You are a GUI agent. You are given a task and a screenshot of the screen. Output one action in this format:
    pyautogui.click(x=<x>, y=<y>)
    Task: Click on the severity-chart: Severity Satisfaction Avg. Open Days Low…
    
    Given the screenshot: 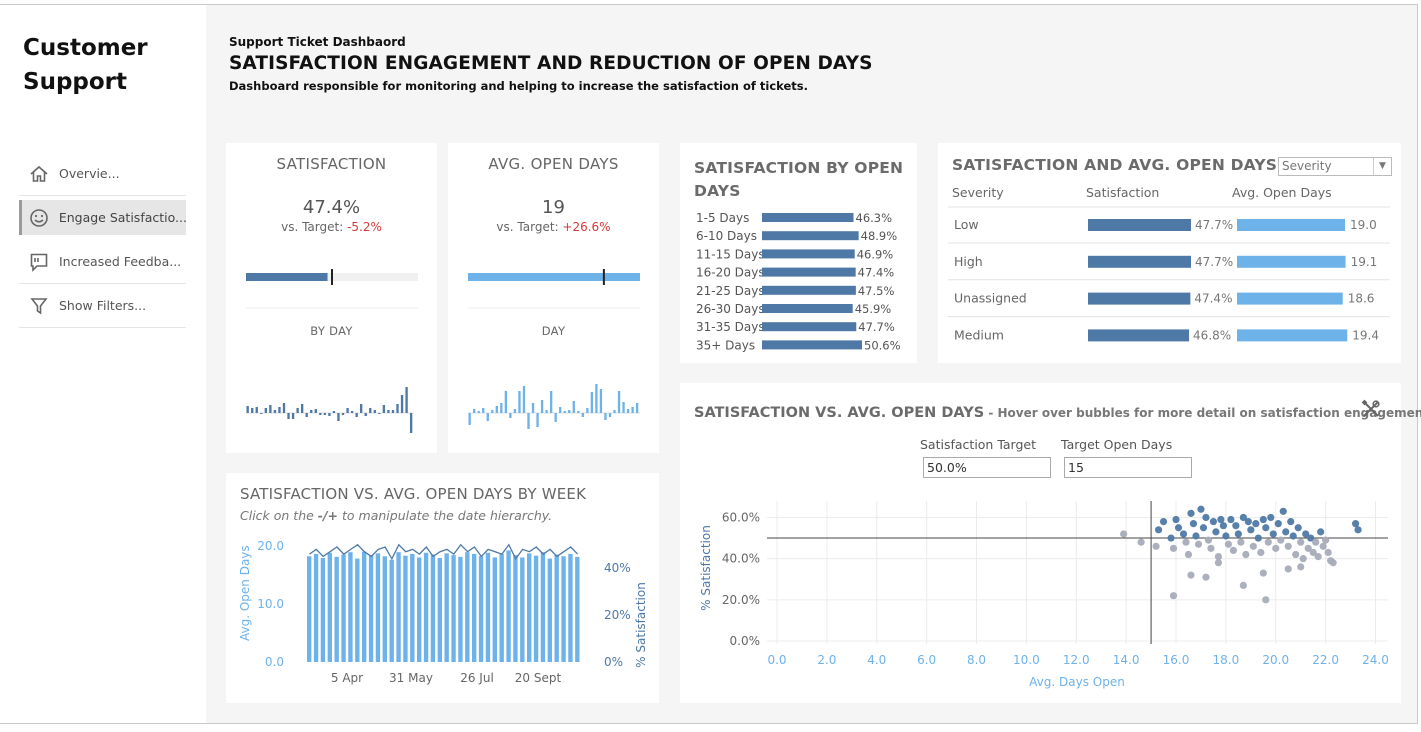 What is the action you would take?
    pyautogui.click(x=1169, y=253)
    